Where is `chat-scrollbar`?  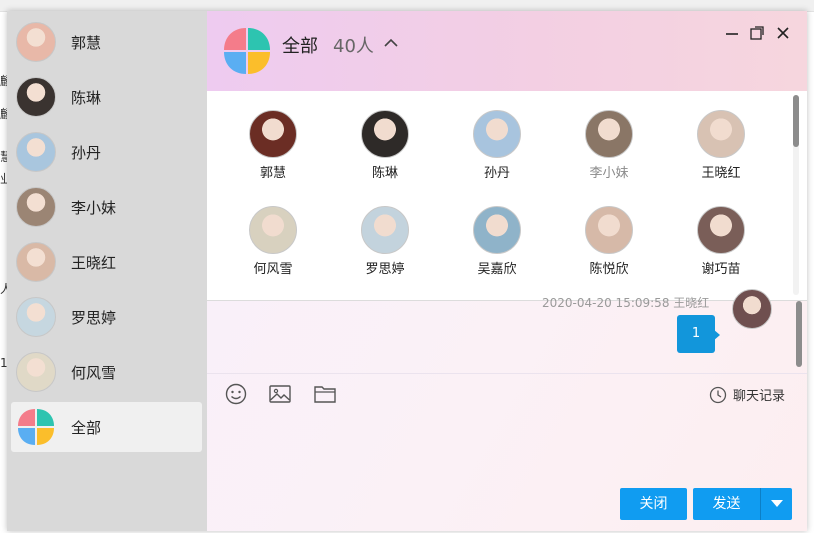
chat-scrollbar is located at coordinates (799, 334).